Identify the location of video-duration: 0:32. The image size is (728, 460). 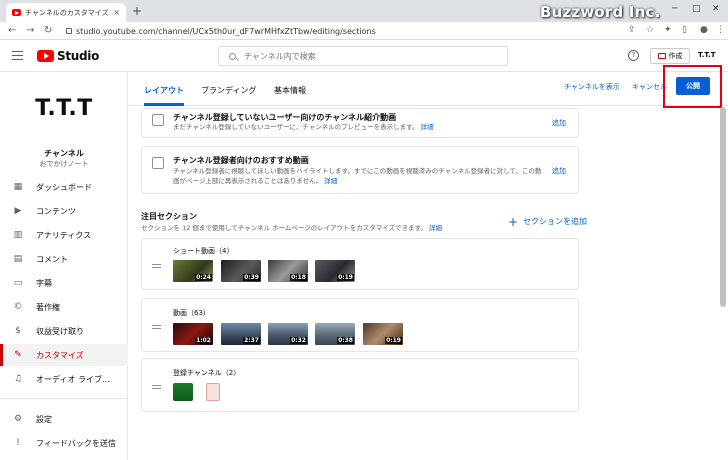
(298, 340).